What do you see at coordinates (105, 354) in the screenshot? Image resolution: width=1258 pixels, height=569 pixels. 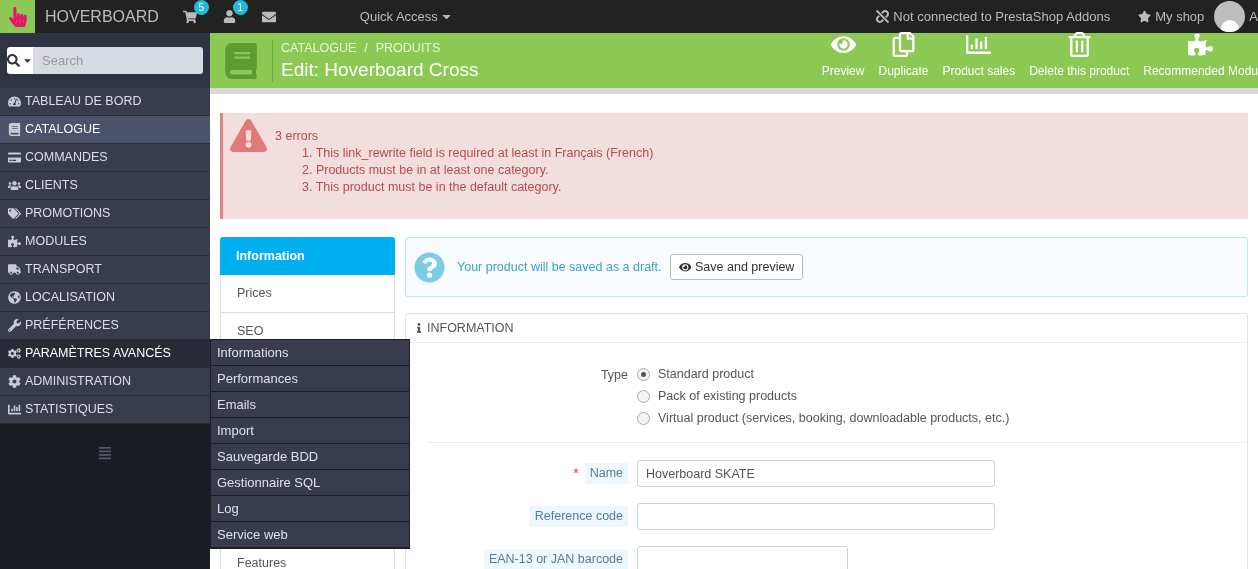 I see `sidebar-item: PARAMÈTRES AVANCÉS` at bounding box center [105, 354].